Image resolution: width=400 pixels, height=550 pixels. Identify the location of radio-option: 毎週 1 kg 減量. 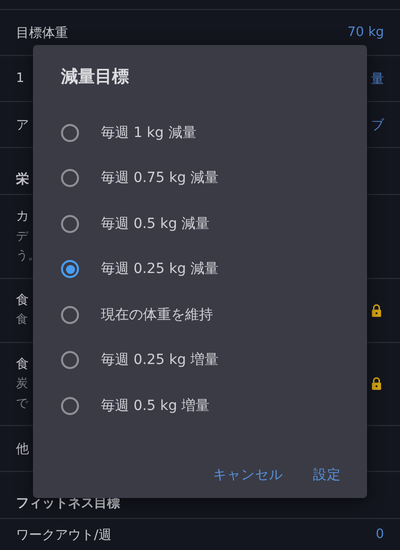
(214, 133).